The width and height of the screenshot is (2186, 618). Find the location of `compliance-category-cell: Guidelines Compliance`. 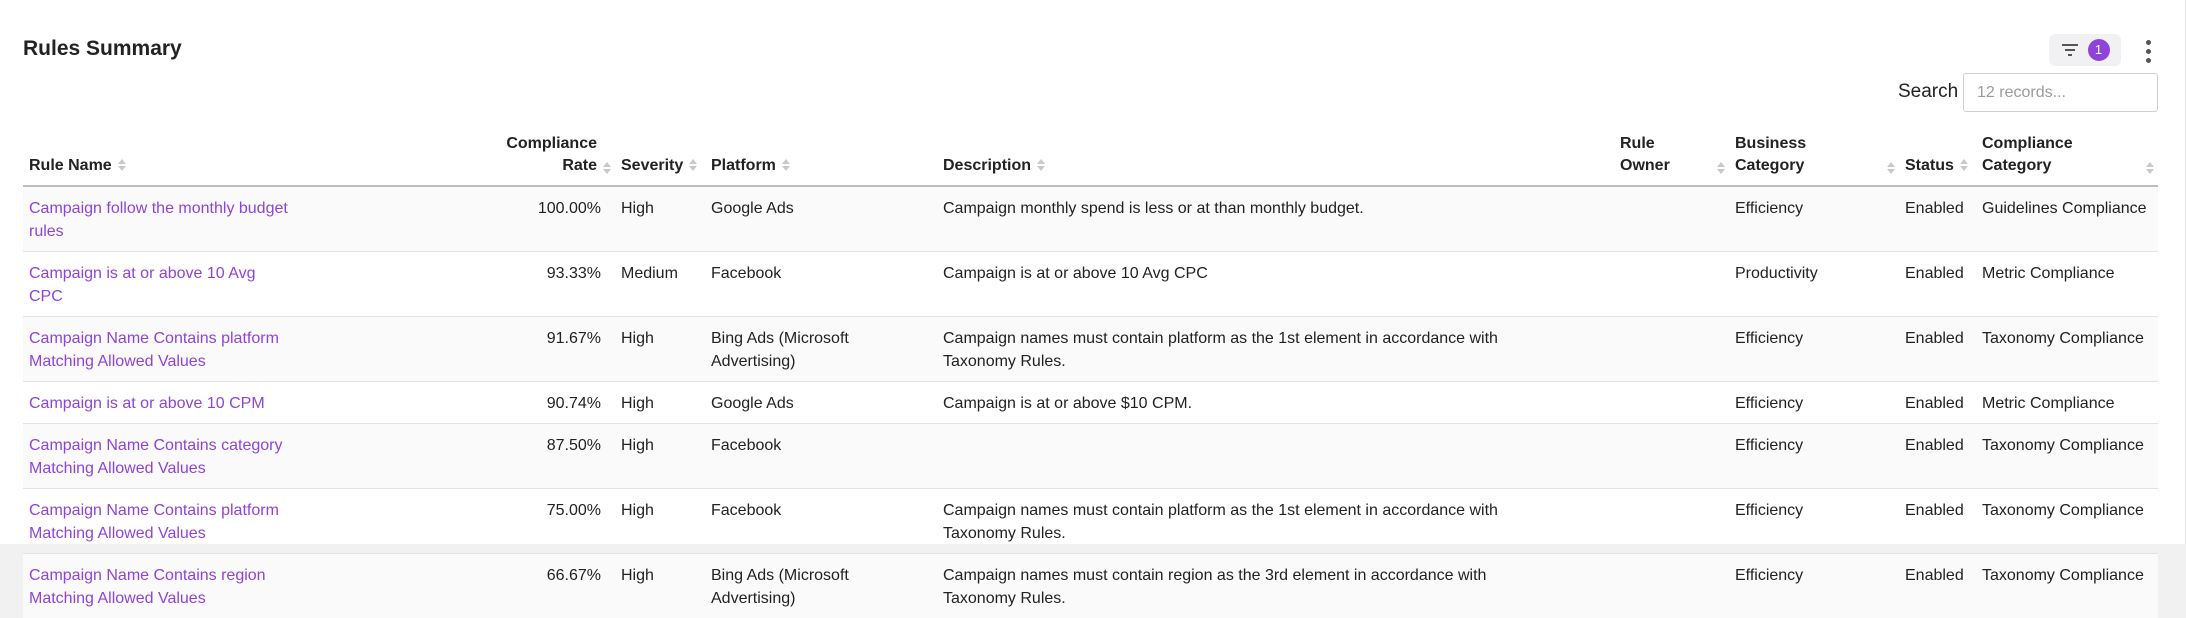

compliance-category-cell: Guidelines Compliance is located at coordinates (2067, 219).